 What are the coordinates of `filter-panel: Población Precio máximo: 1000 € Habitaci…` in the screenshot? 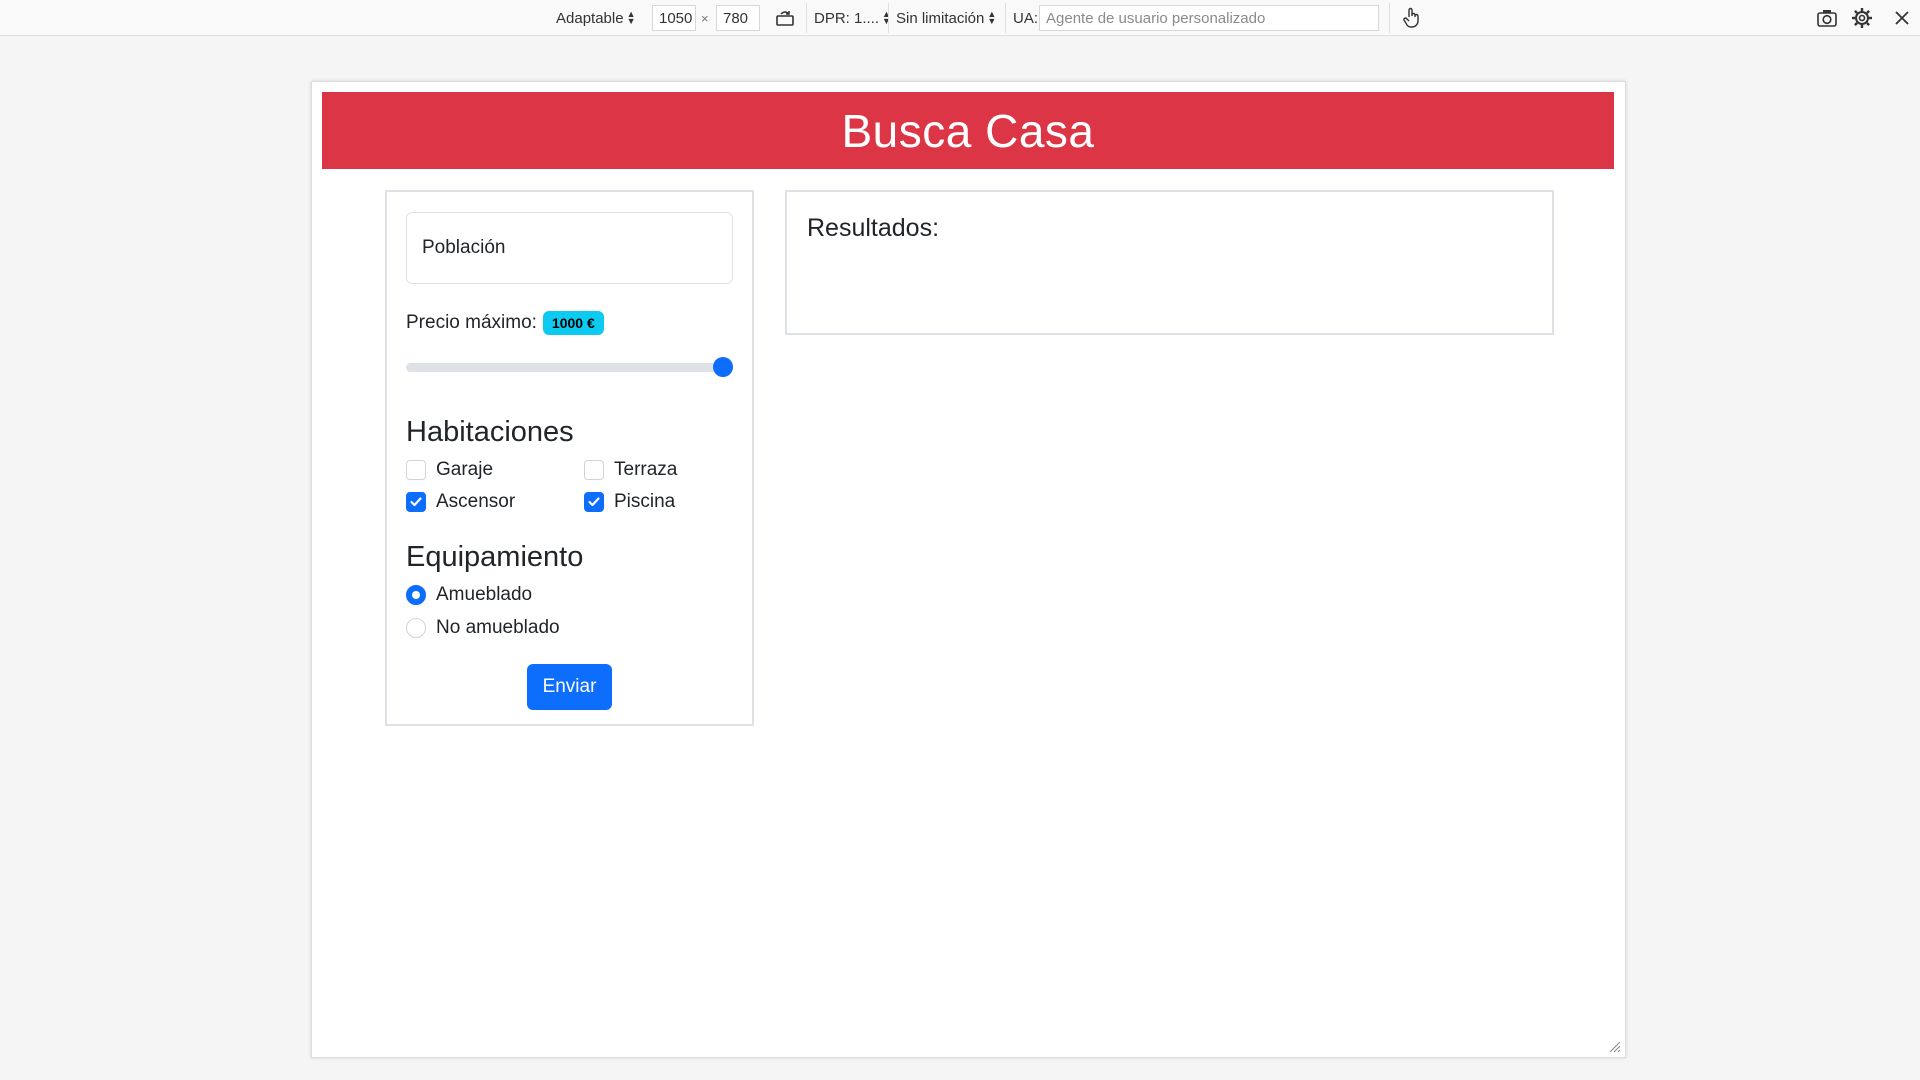 It's located at (569, 458).